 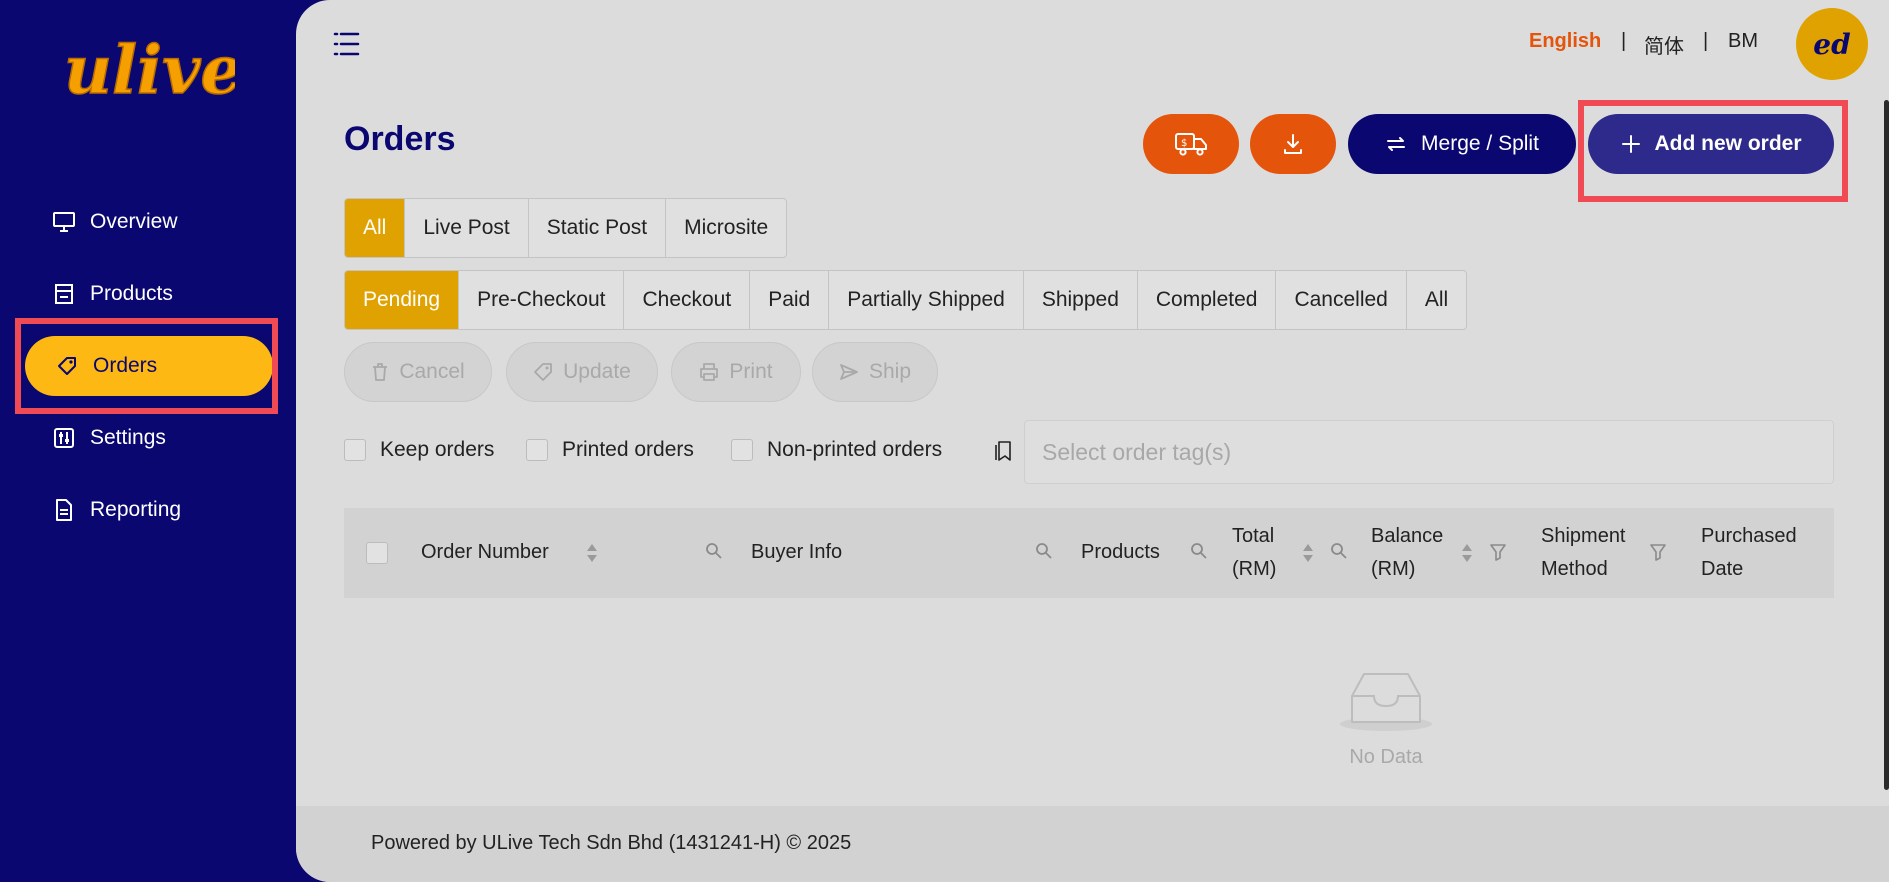 I want to click on ulive-logo: ulive, so click(x=147, y=65).